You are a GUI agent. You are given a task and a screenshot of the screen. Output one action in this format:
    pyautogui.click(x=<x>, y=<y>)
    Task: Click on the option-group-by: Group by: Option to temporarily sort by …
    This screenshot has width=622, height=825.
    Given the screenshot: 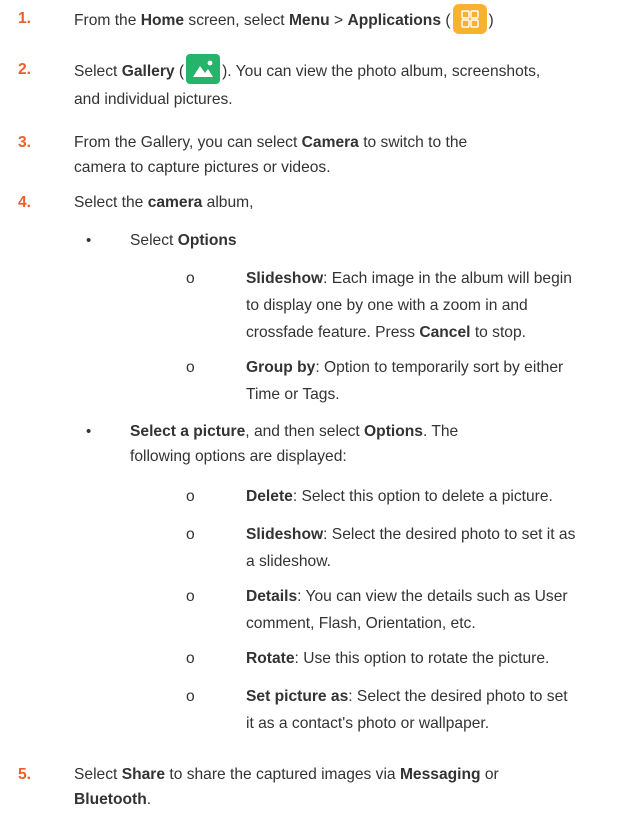 What is the action you would take?
    pyautogui.click(x=405, y=381)
    